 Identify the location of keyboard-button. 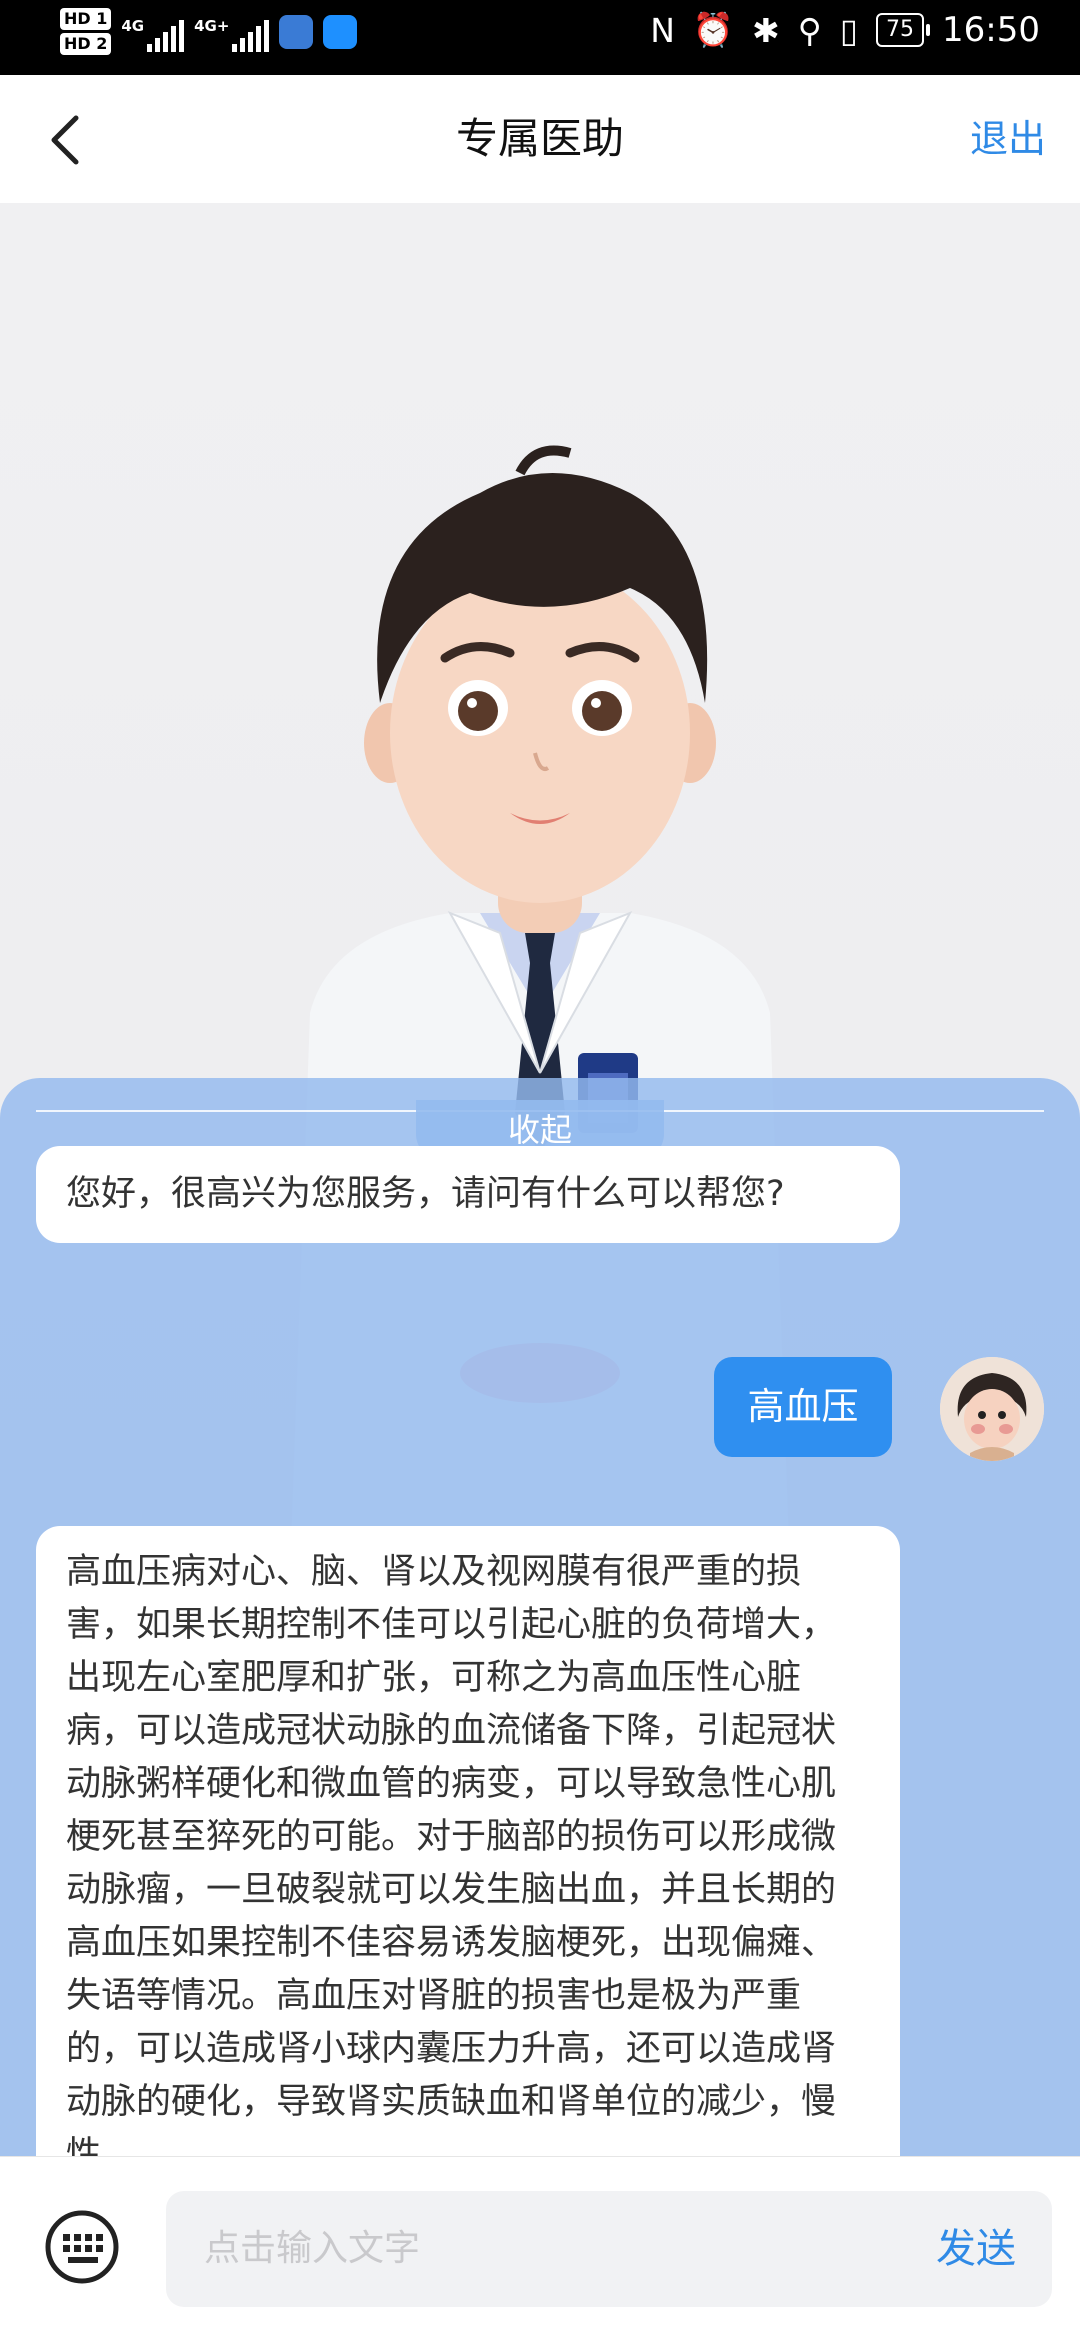
(82, 2247).